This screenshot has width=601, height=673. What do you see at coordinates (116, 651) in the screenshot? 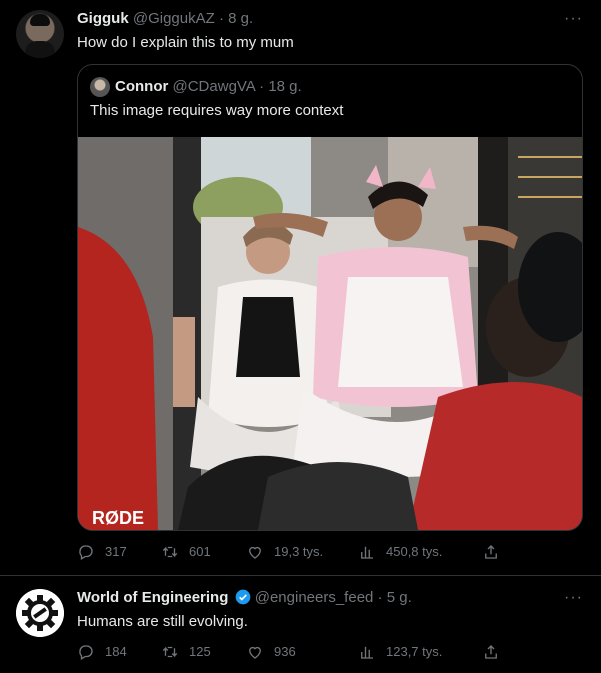
I see `reply-count: 184` at bounding box center [116, 651].